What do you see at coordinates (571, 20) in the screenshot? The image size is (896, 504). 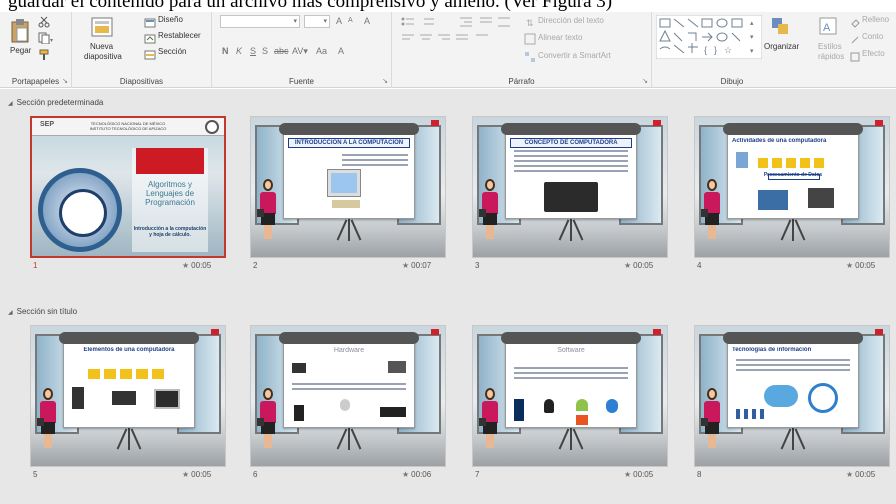 I see `text-direction-button: Dirección del texto` at bounding box center [571, 20].